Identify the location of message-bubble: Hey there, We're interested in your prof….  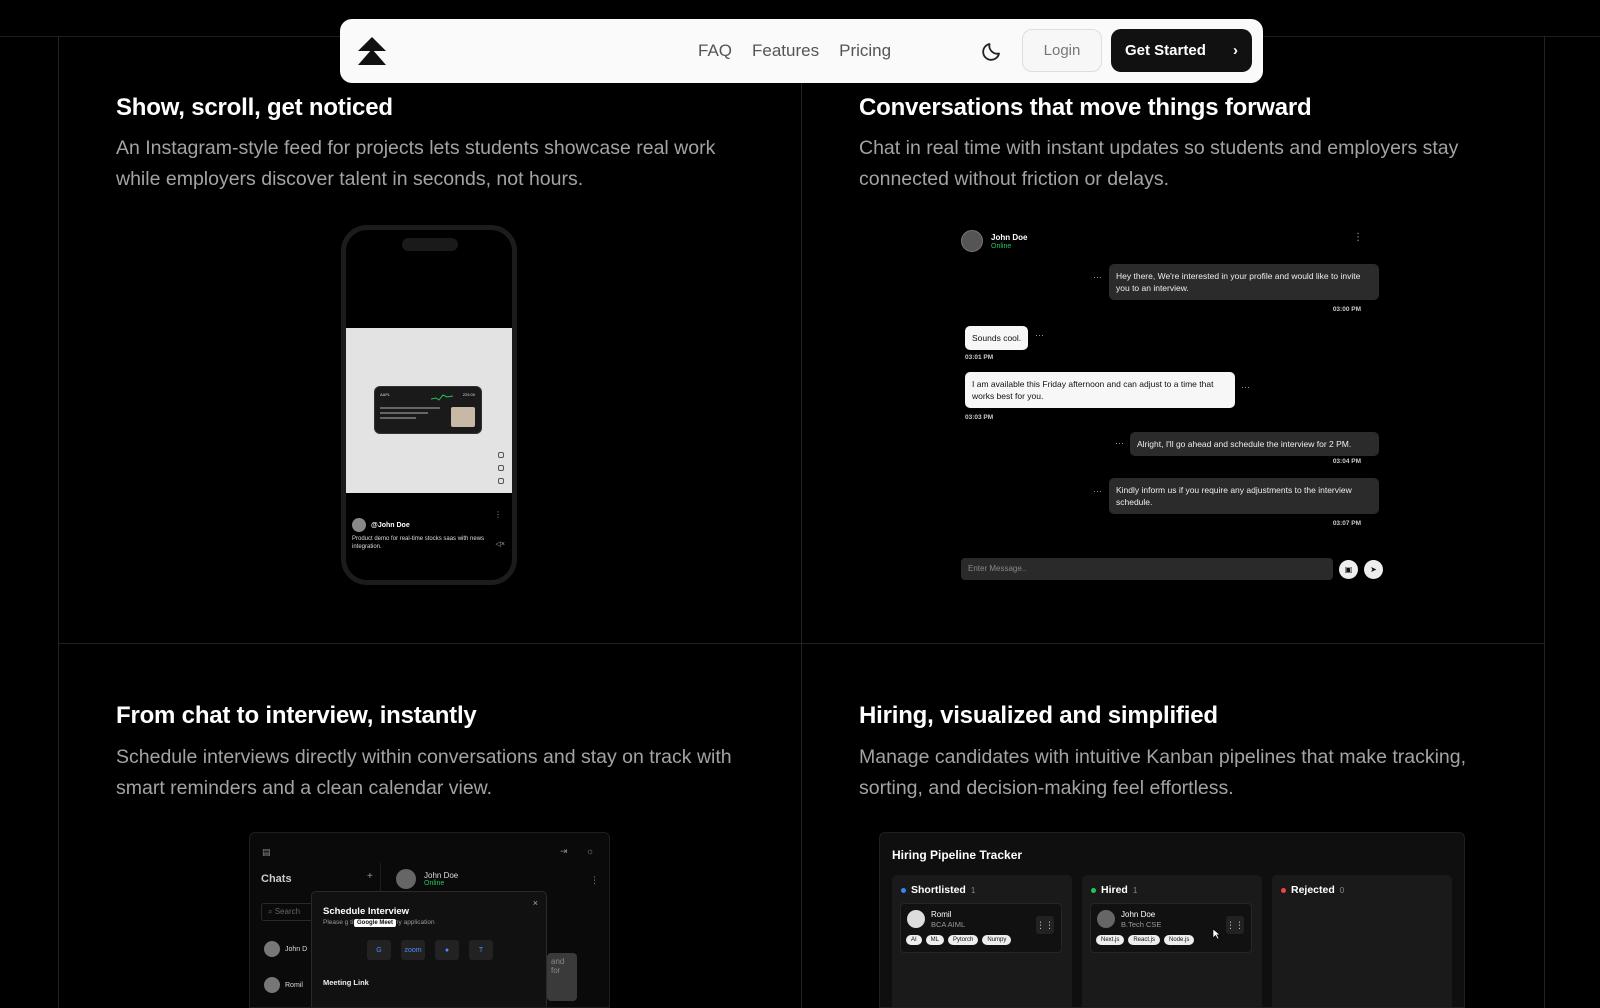
(1244, 282).